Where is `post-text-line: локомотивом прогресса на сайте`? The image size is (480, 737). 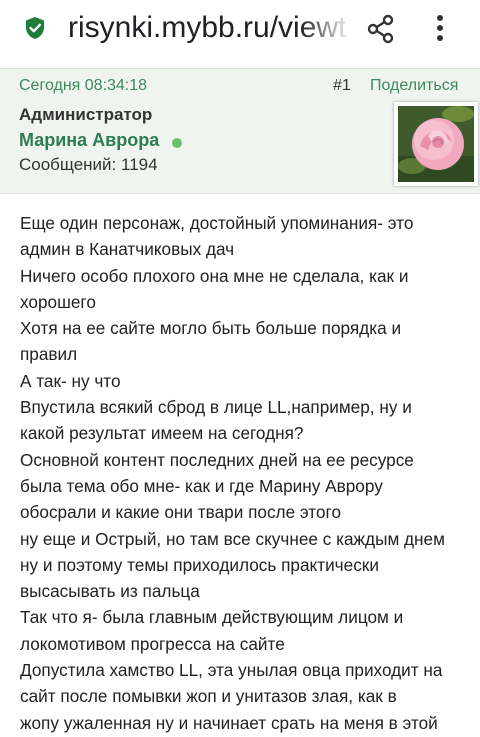
post-text-line: локомотивом прогресса на сайте is located at coordinates (152, 643).